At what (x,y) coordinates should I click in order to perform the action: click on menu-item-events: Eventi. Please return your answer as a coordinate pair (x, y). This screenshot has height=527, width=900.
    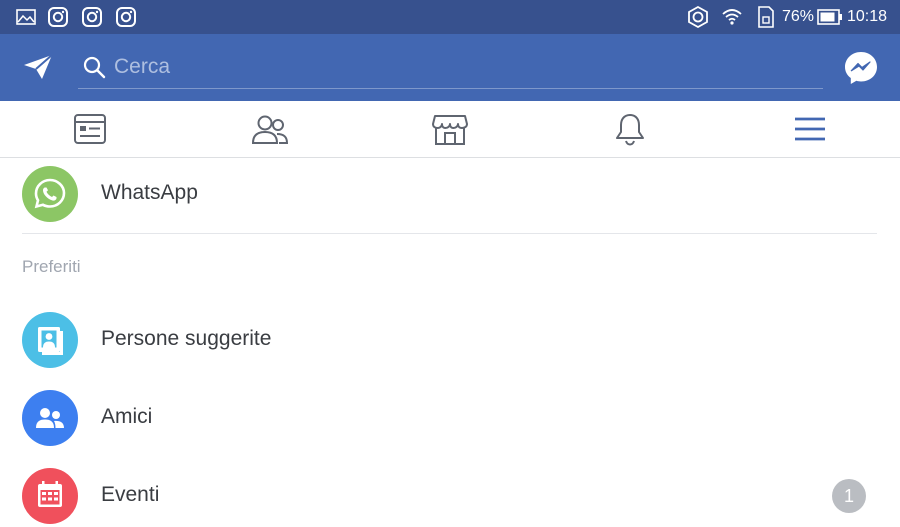
    Looking at the image, I should click on (450, 496).